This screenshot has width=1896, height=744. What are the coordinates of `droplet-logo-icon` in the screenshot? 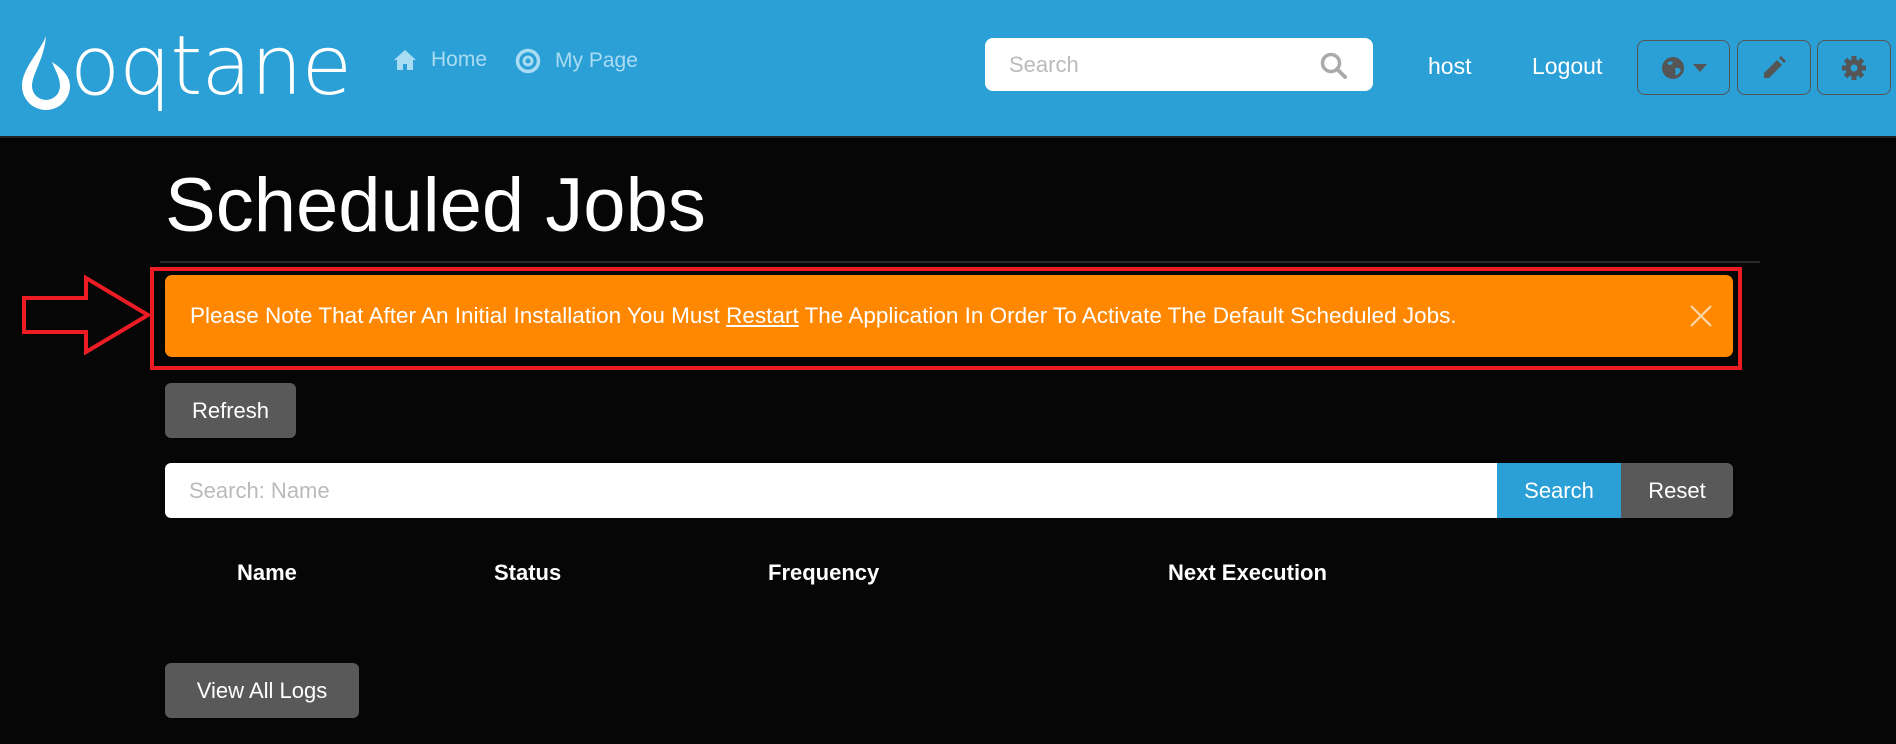 It's located at (46, 73).